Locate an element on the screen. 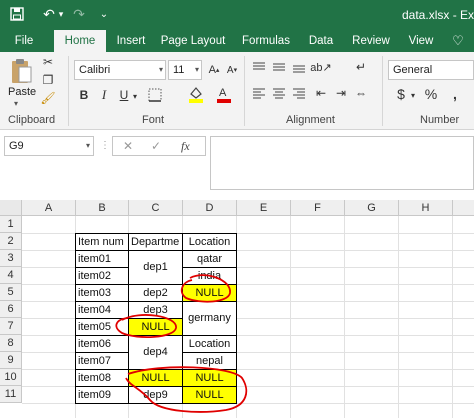 The image size is (474, 418). cell-d10: NULL is located at coordinates (209, 378).